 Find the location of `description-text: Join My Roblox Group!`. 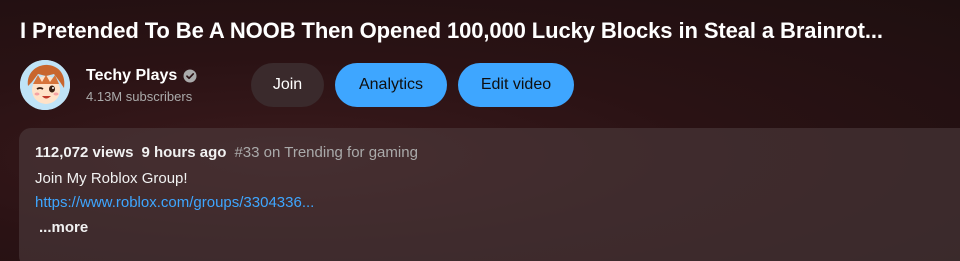

description-text: Join My Roblox Group! is located at coordinates (111, 178).